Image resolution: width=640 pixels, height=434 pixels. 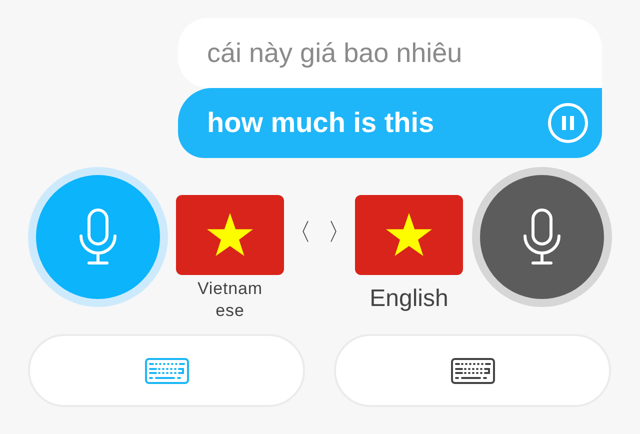 I want to click on source-text: cái này giá bao nhiêu, so click(x=334, y=53).